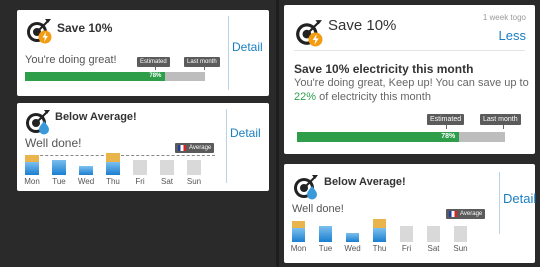 The image size is (540, 267). What do you see at coordinates (71, 60) in the screenshot?
I see `save-card-message: You're doing great!` at bounding box center [71, 60].